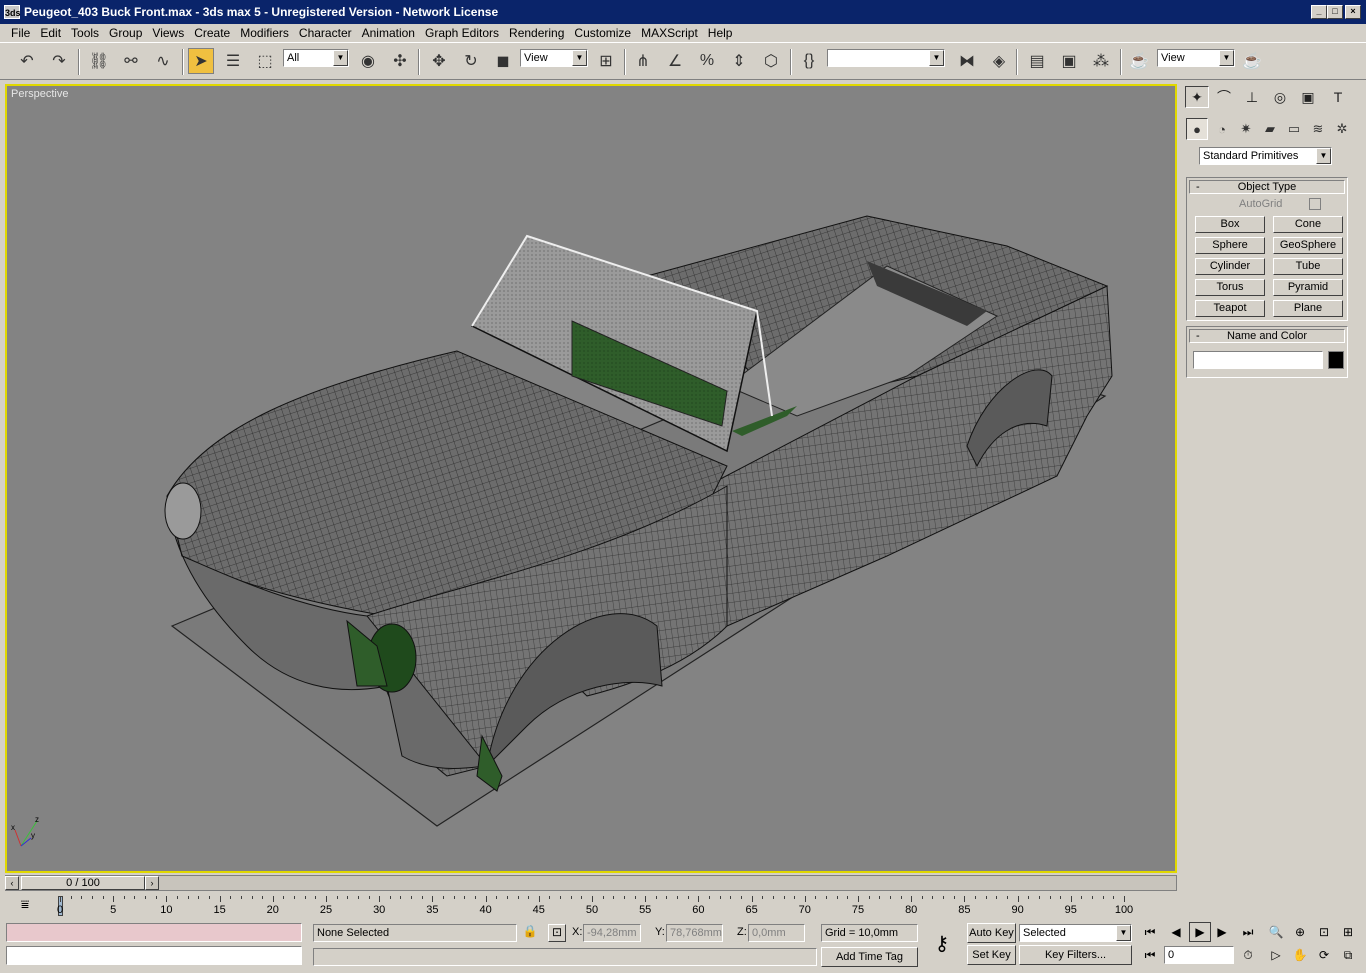  Describe the element at coordinates (1276, 955) in the screenshot. I see `field-of-view-icon: ▷` at that location.